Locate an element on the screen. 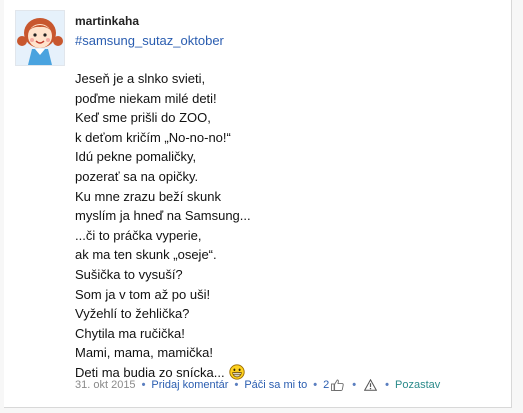  poem-line: Chytila ma ručička! is located at coordinates (130, 333).